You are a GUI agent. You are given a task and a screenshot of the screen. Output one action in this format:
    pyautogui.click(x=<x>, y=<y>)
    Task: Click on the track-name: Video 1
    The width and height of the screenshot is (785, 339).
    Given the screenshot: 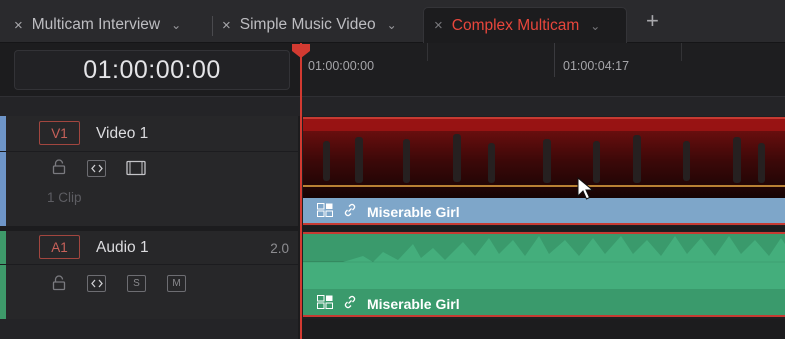 What is the action you would take?
    pyautogui.click(x=122, y=134)
    